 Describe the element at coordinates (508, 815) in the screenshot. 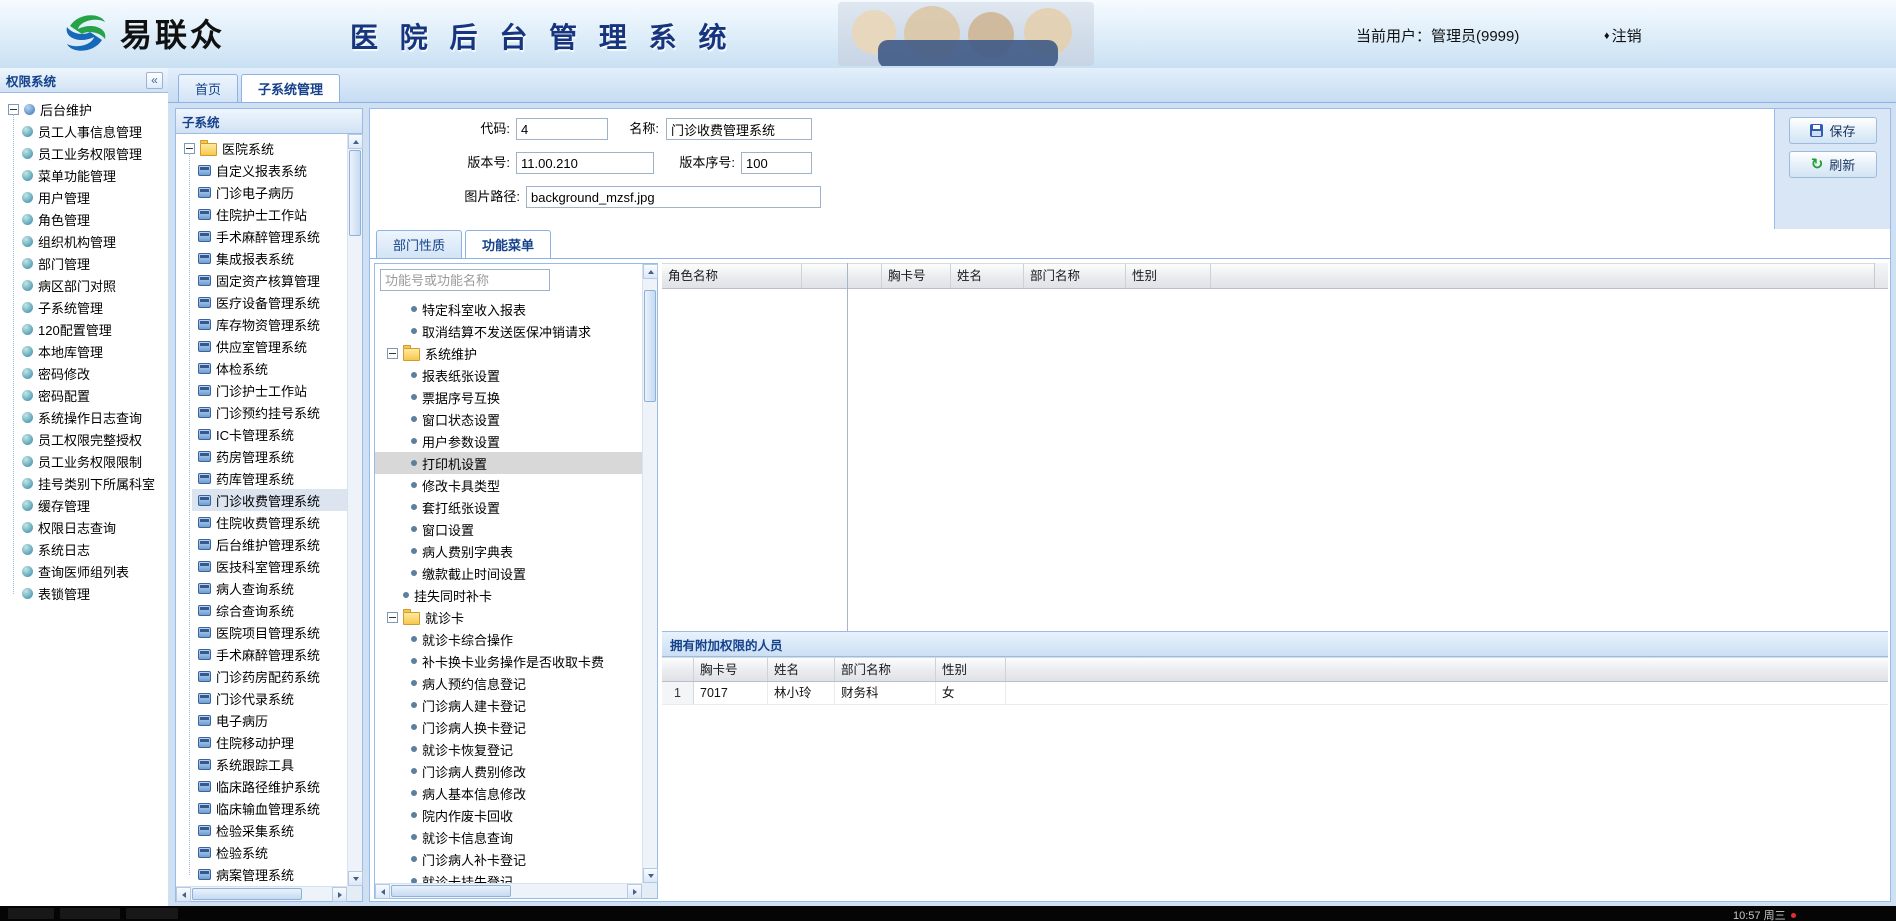

I see `function-tree-item: 院内作废卡回收` at that location.